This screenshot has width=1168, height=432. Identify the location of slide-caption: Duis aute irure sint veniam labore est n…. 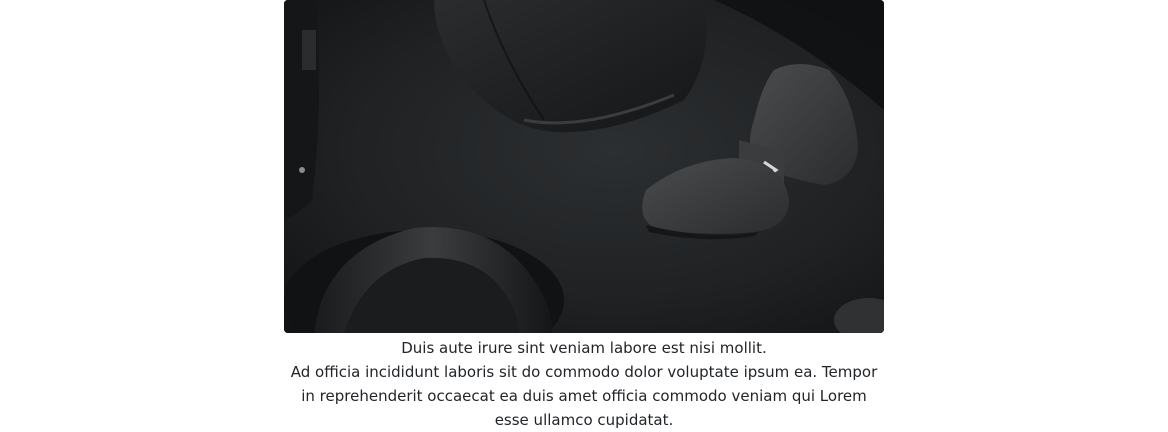
(584, 384).